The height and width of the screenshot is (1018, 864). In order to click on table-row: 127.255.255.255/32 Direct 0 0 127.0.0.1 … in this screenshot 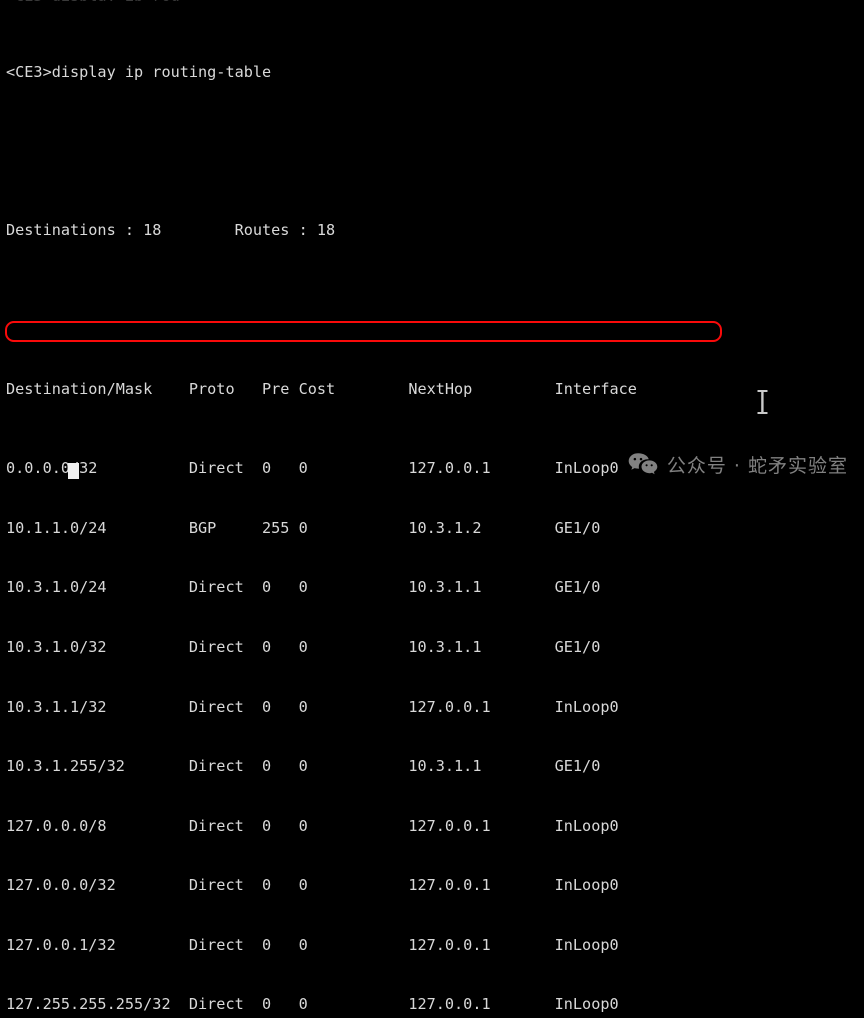, I will do `click(312, 1004)`.